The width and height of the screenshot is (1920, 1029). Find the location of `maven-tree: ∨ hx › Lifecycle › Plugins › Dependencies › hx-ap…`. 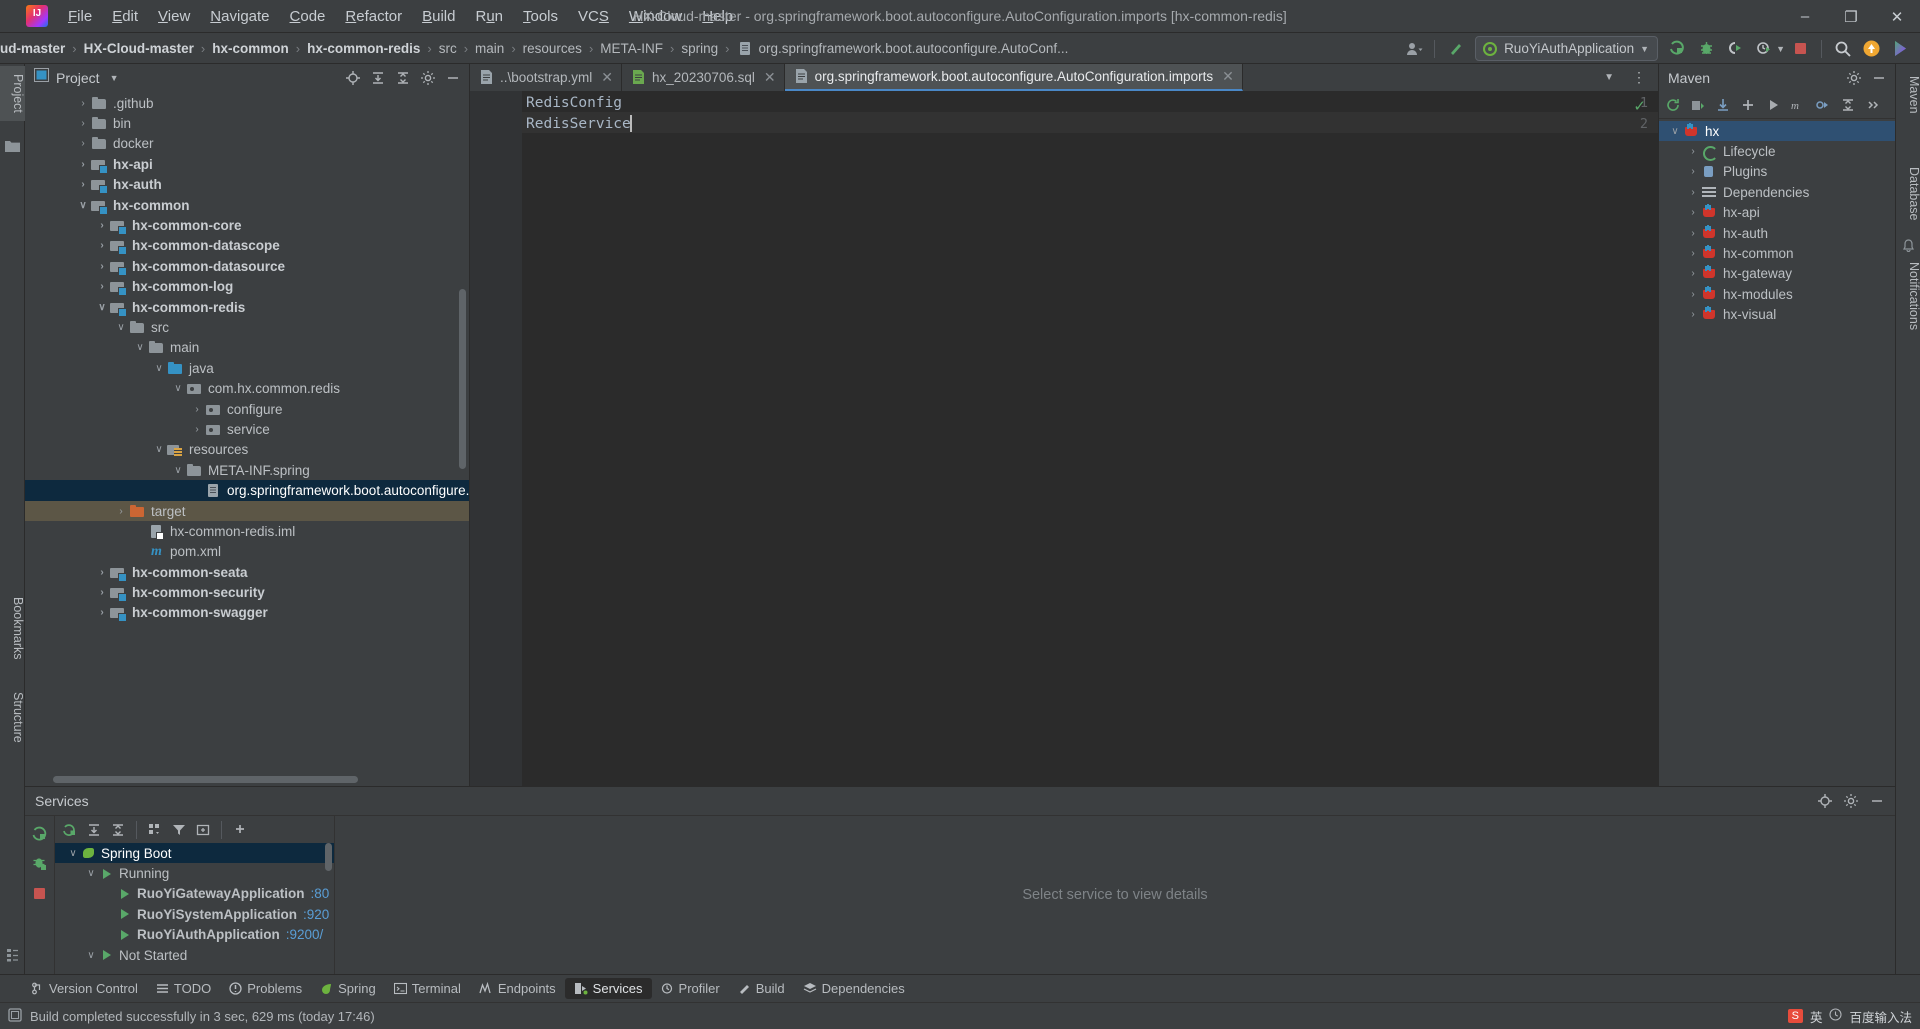

maven-tree: ∨ hx › Lifecycle › Plugins › Dependencies › hx-ap… is located at coordinates (1777, 452).